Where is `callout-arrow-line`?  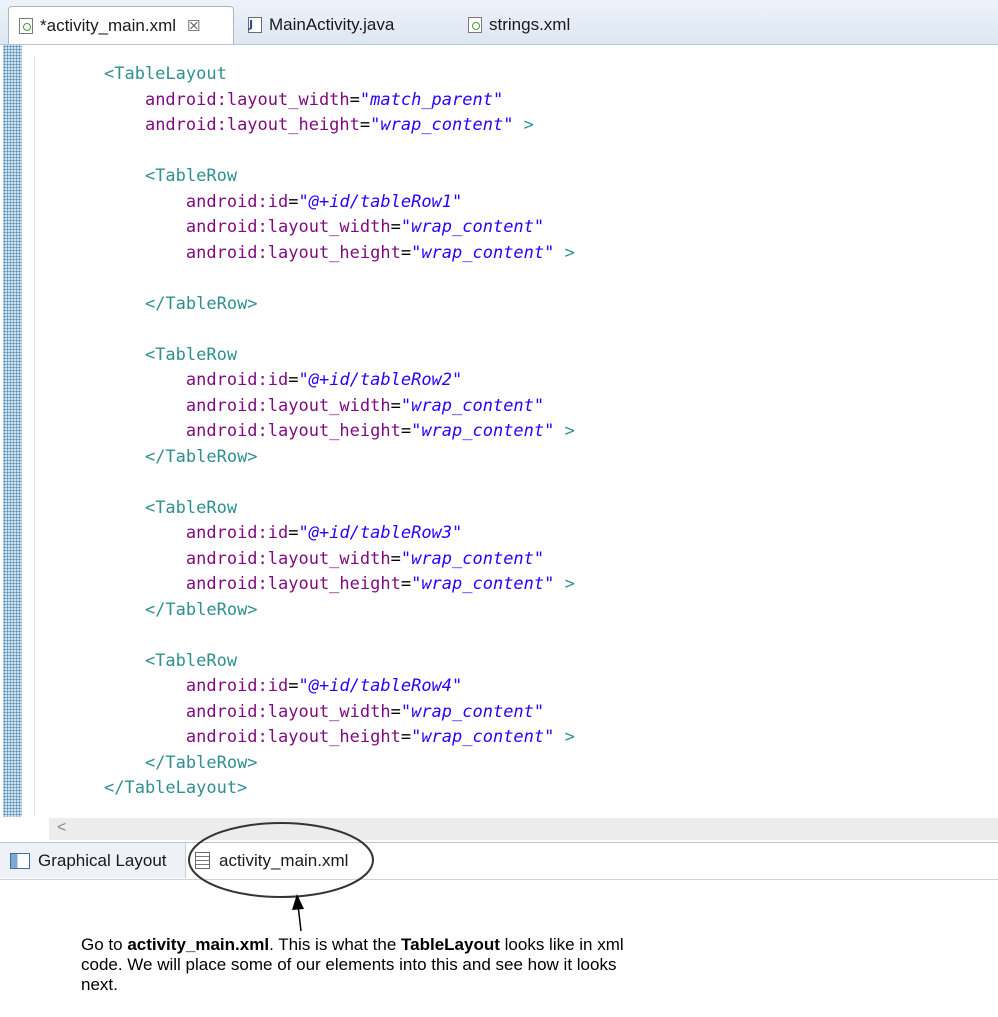 callout-arrow-line is located at coordinates (299, 918).